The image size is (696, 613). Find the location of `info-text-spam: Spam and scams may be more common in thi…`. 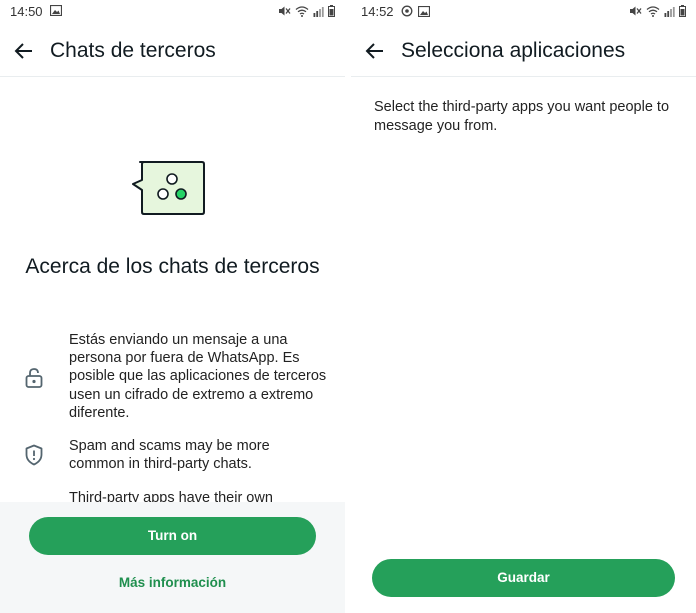

info-text-spam: Spam and scams may be more common in thi… is located at coordinates (169, 455).